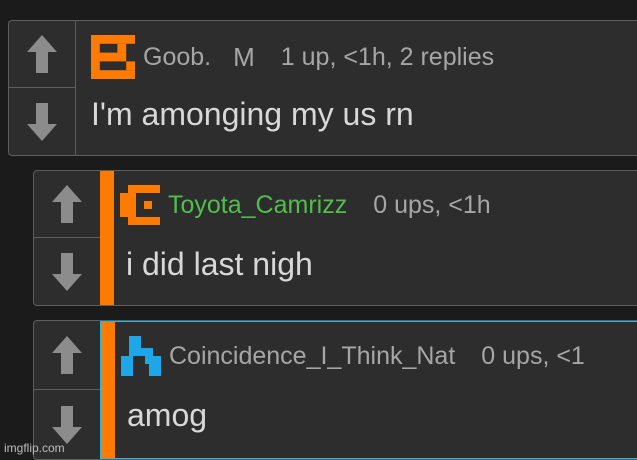  What do you see at coordinates (219, 264) in the screenshot?
I see `comment-text: i did last nigh` at bounding box center [219, 264].